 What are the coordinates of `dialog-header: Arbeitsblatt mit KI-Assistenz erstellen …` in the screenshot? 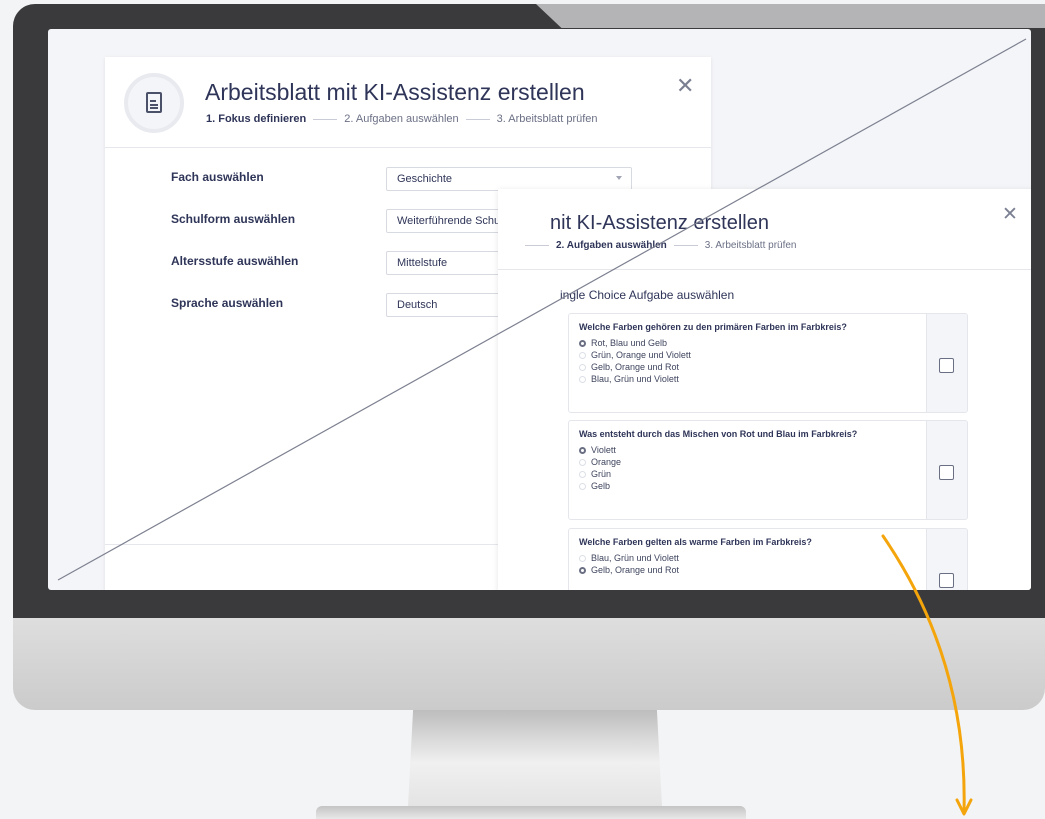 It's located at (408, 102).